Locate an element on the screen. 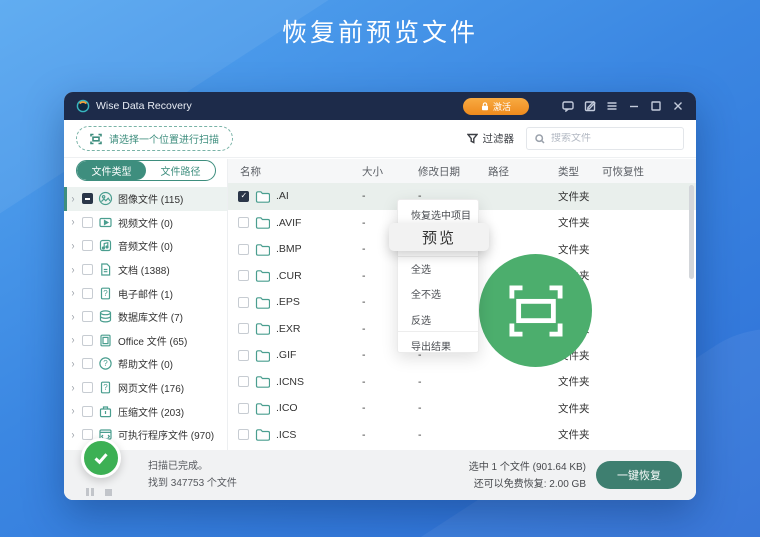 The height and width of the screenshot is (537, 760). edit-icon is located at coordinates (589, 106).